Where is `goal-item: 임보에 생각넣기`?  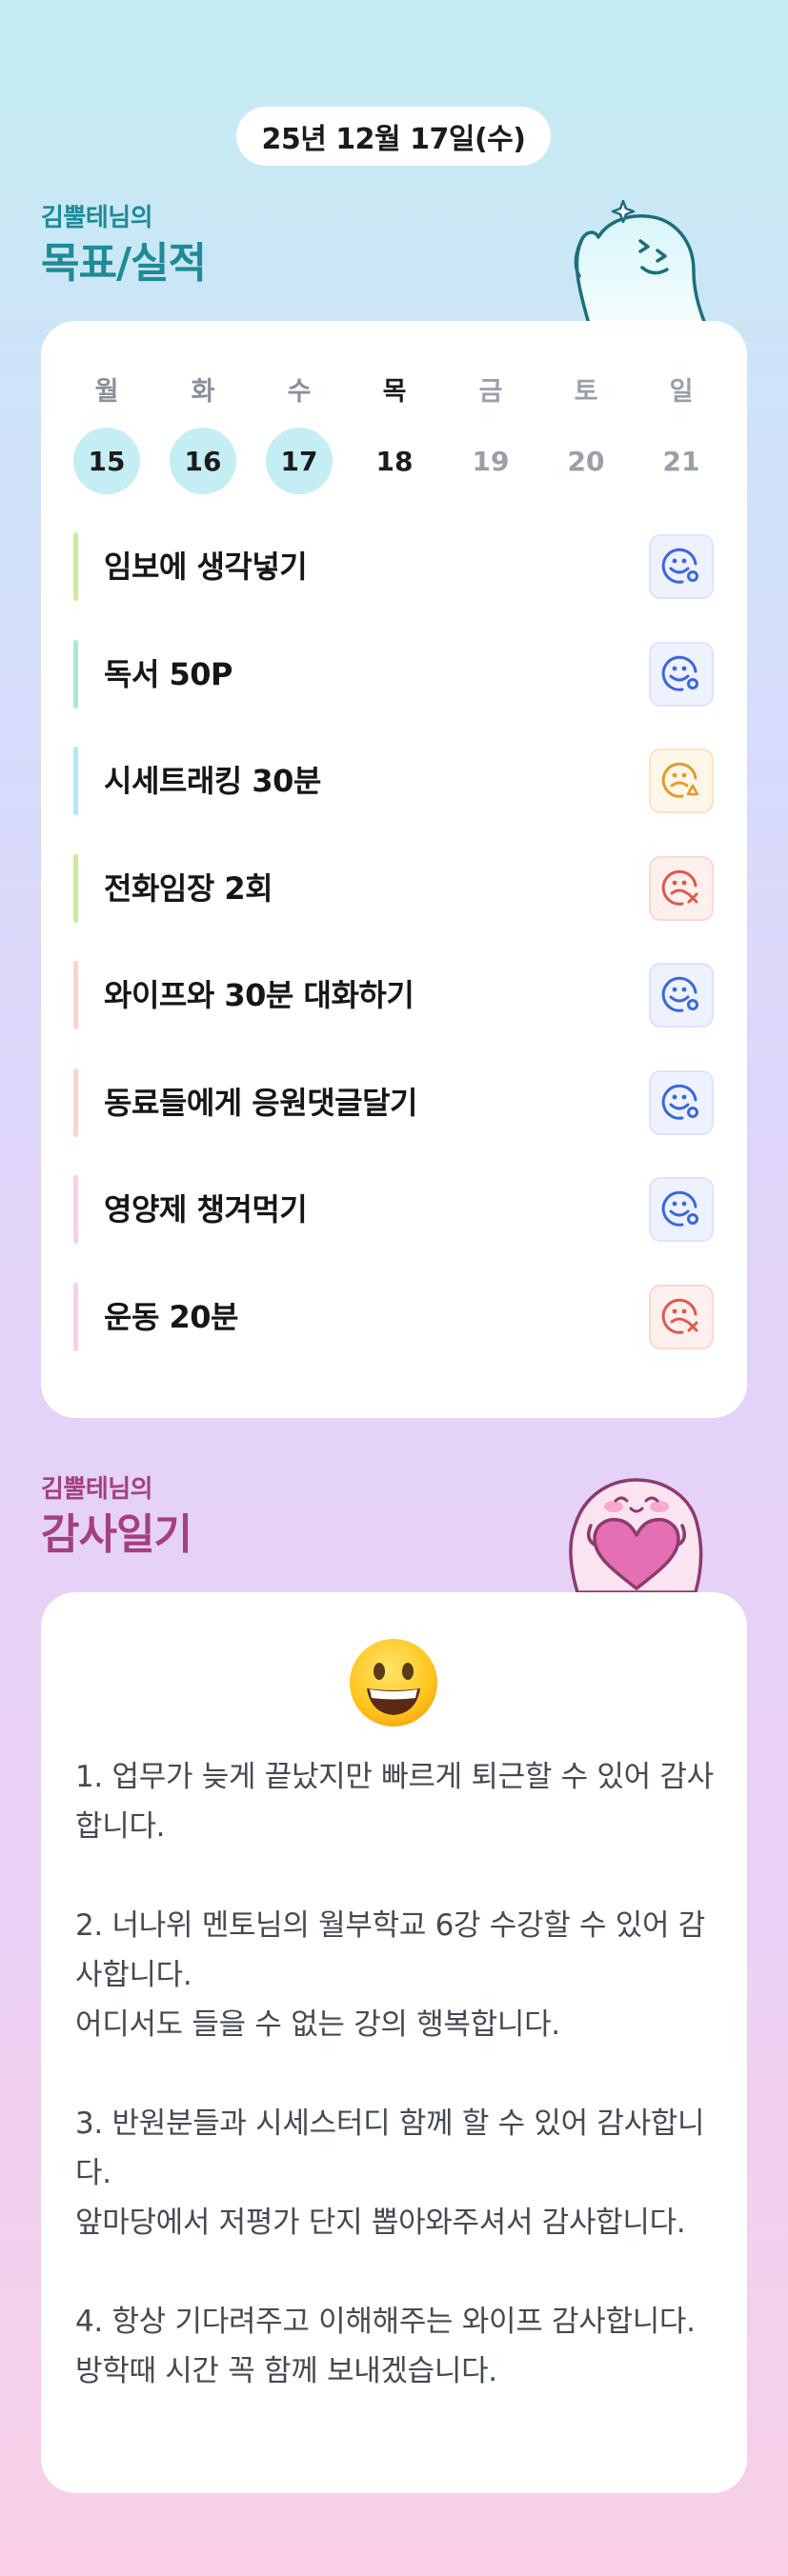
goal-item: 임보에 생각넣기 is located at coordinates (393, 566).